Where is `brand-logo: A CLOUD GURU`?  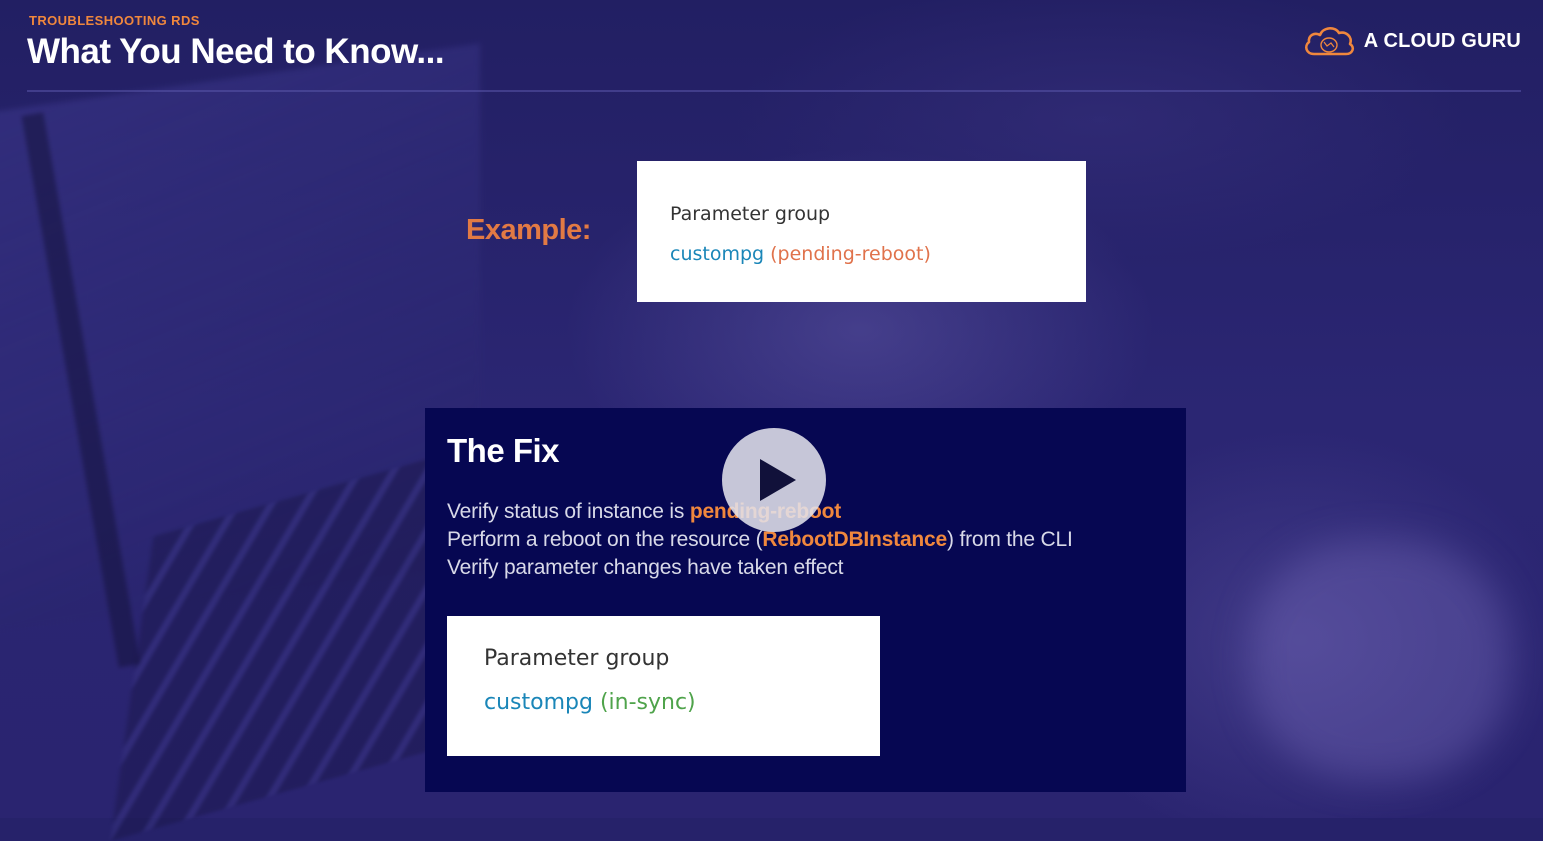
brand-logo: A CLOUD GURU is located at coordinates (1411, 41).